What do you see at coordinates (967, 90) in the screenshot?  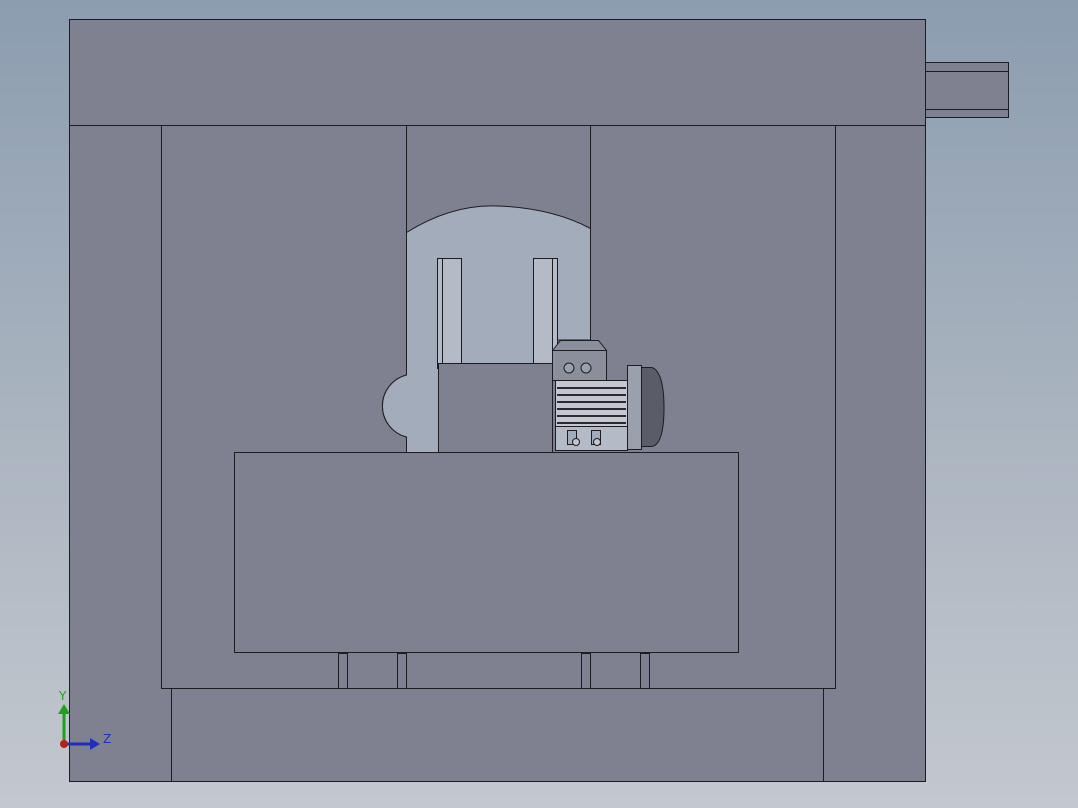 I see `side-rail` at bounding box center [967, 90].